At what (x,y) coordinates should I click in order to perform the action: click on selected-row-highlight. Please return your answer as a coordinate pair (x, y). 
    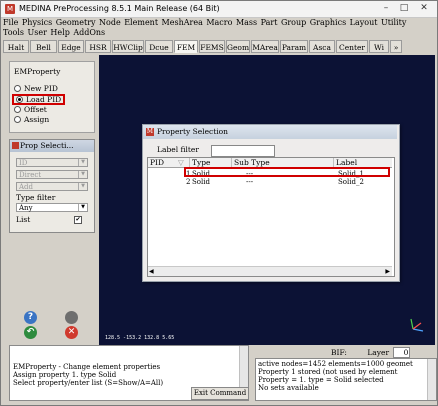
    Looking at the image, I should click on (287, 172).